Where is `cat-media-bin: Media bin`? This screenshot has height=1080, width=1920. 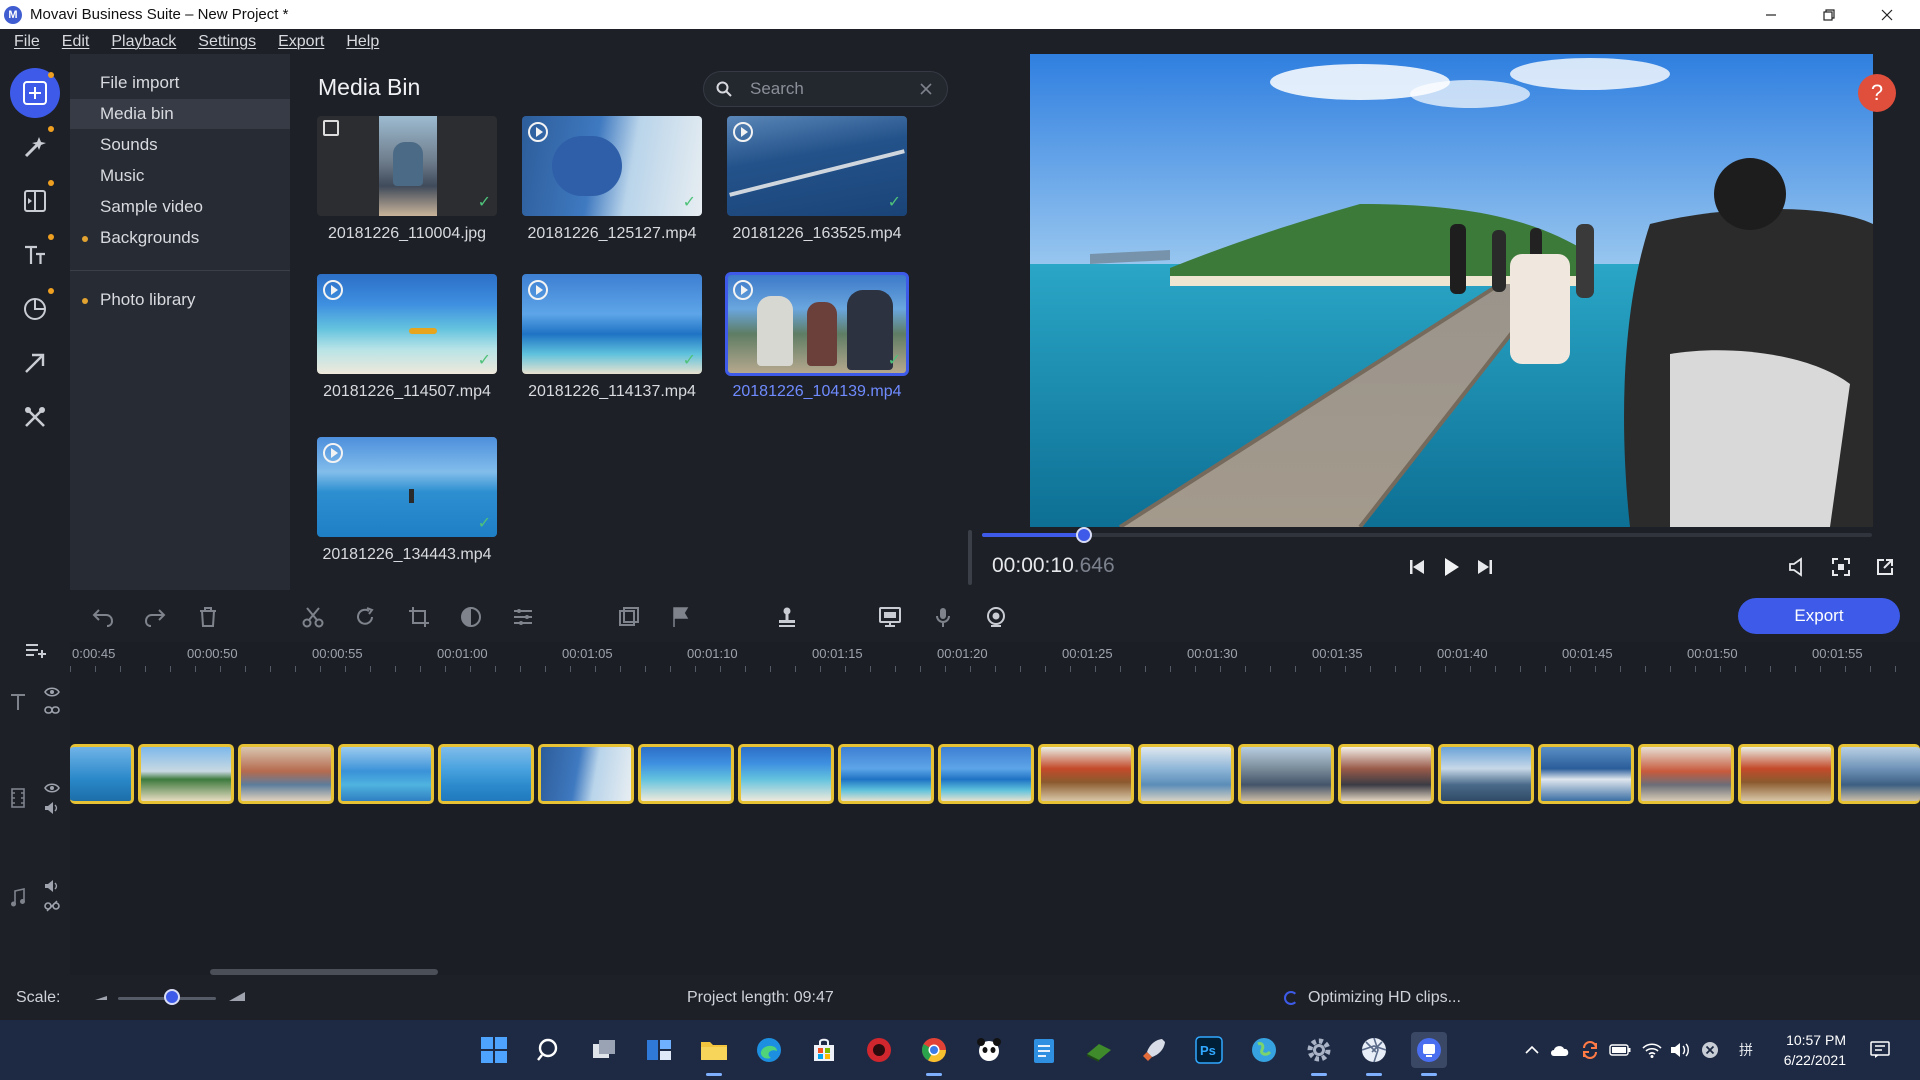
cat-media-bin: Media bin is located at coordinates (180, 114).